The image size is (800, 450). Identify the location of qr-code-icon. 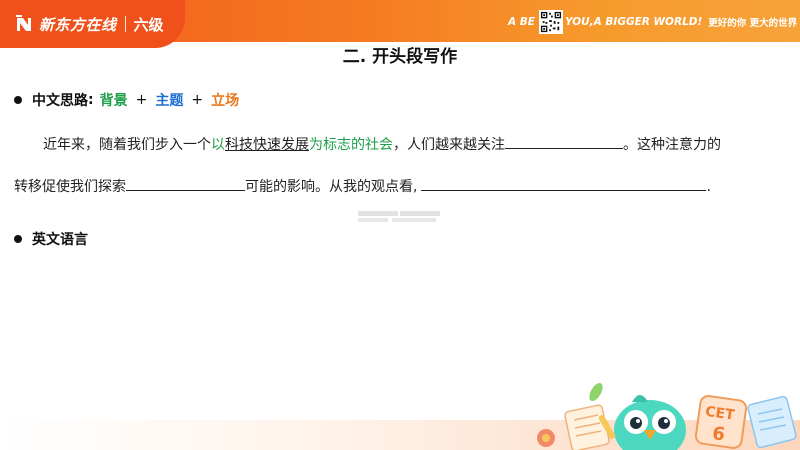
(550, 22).